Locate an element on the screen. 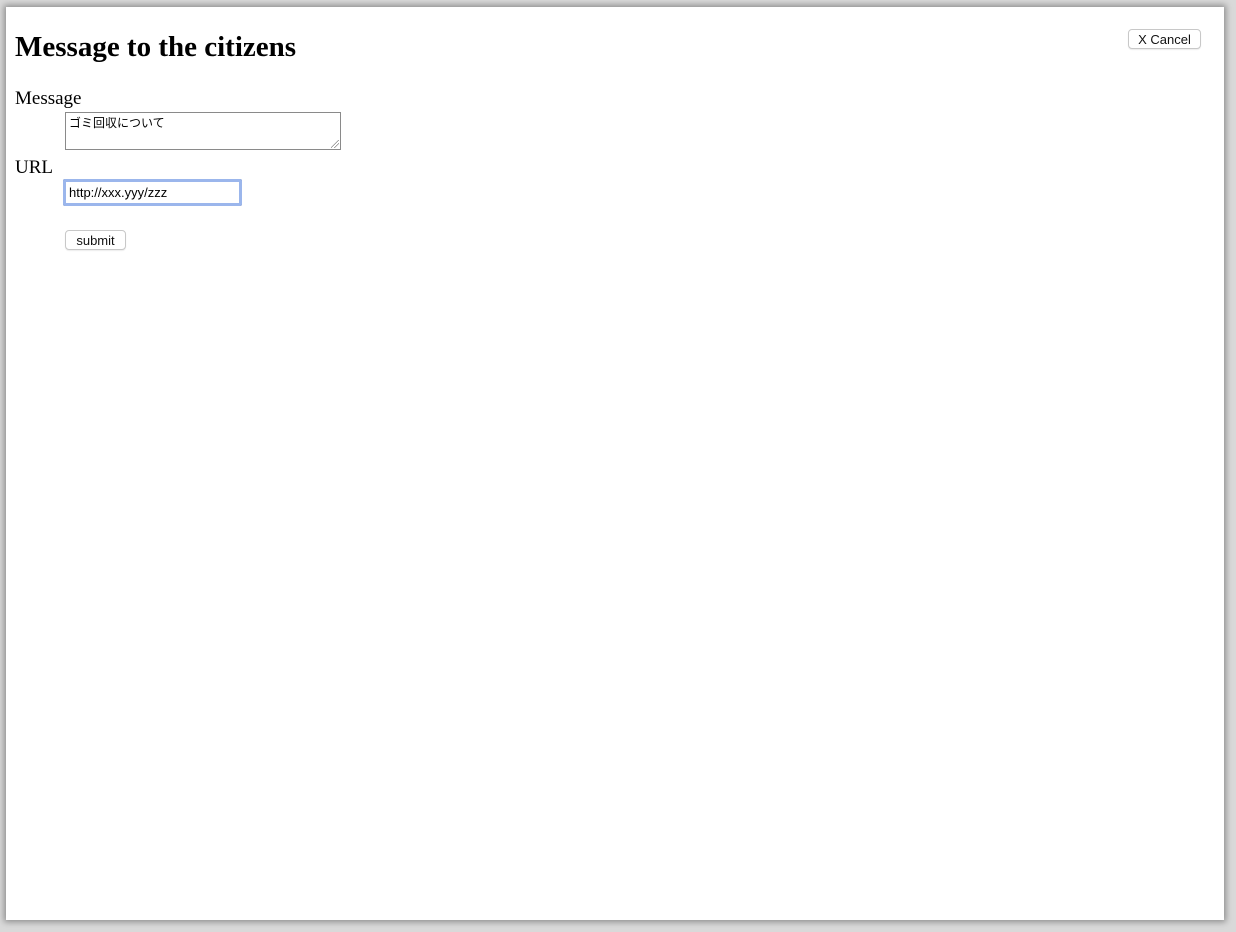 Image resolution: width=1236 pixels, height=932 pixels. submit-button: submit is located at coordinates (95, 240).